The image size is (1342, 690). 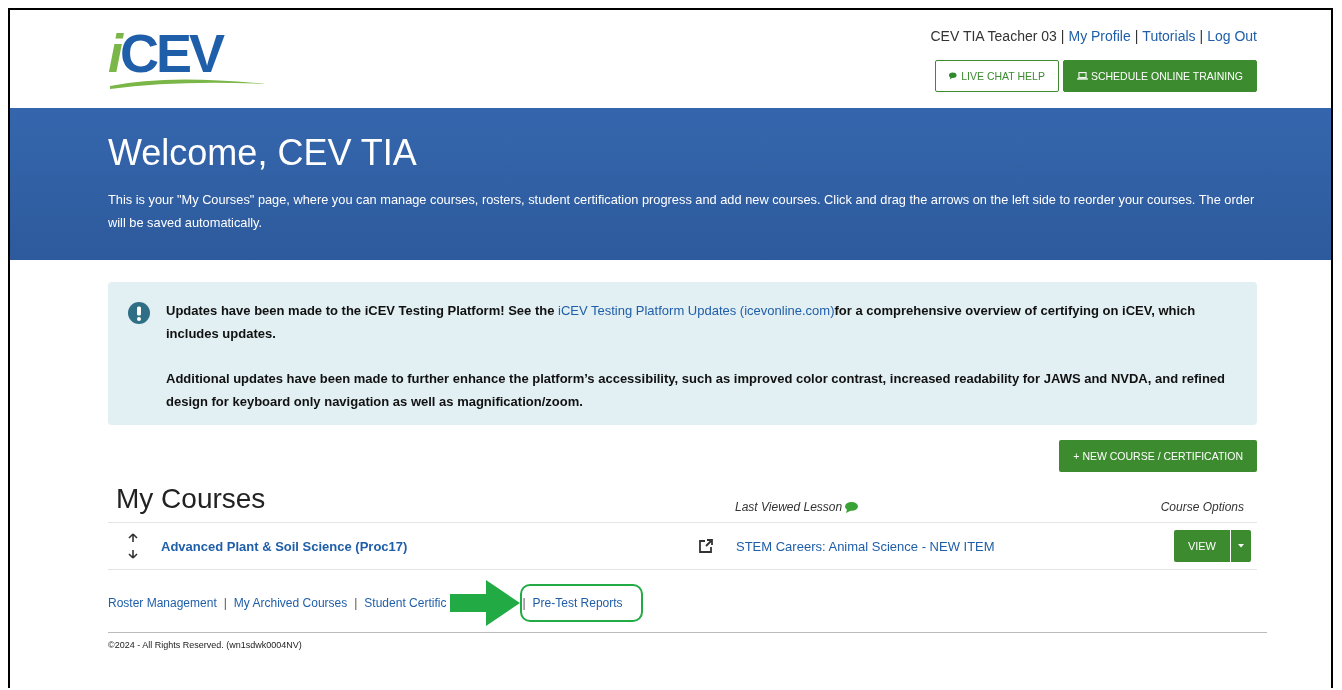 What do you see at coordinates (696, 310) in the screenshot?
I see `updates-link: iCEV Testing Platform Updates (icevonline.com)` at bounding box center [696, 310].